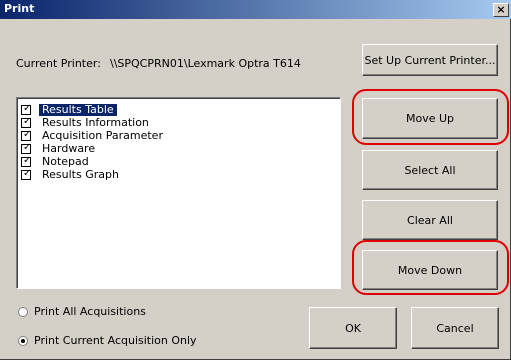  What do you see at coordinates (23, 311) in the screenshot?
I see `radio-button-unchecked` at bounding box center [23, 311].